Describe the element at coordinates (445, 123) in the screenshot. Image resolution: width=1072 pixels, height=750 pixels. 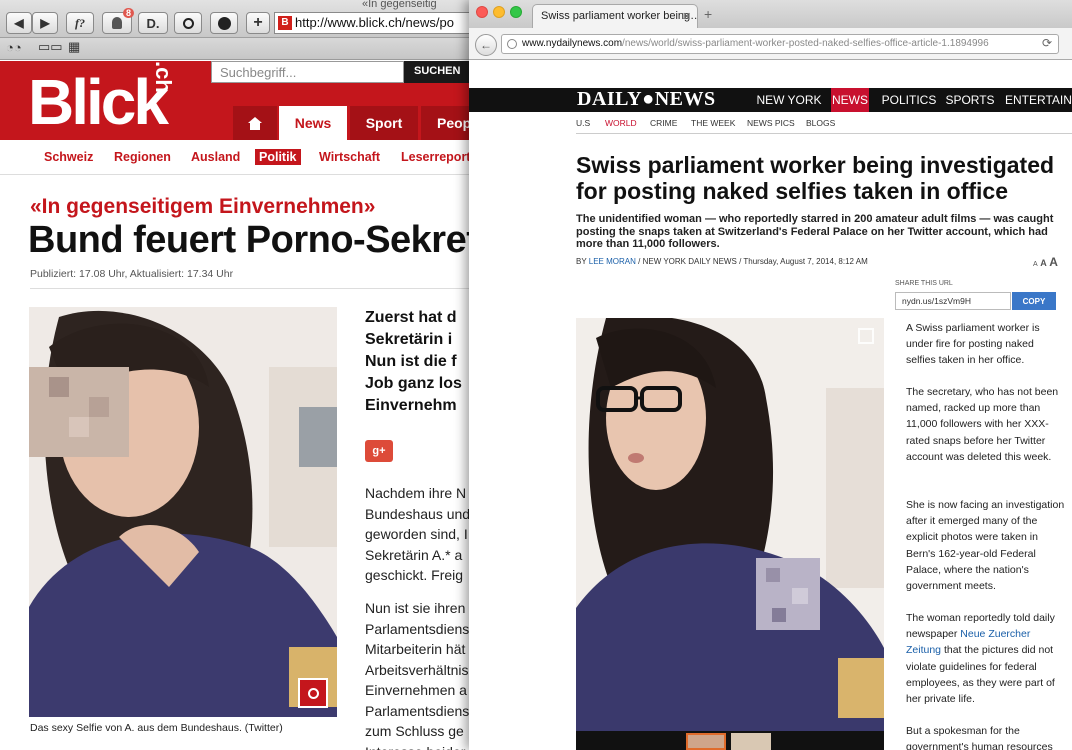
I see `nav-people: Peop` at that location.